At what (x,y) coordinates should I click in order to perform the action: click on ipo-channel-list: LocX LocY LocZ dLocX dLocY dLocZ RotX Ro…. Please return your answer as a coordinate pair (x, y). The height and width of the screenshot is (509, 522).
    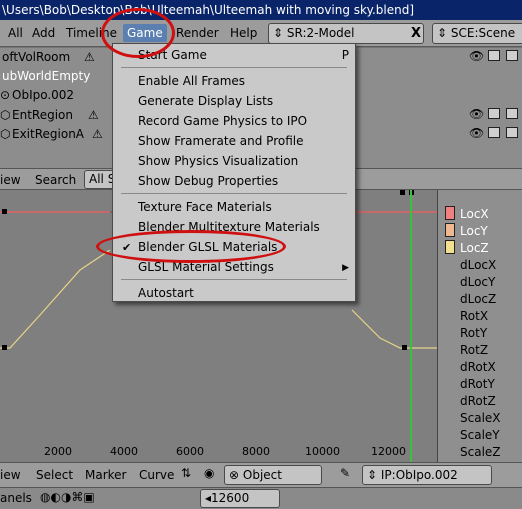
    Looking at the image, I should click on (479, 326).